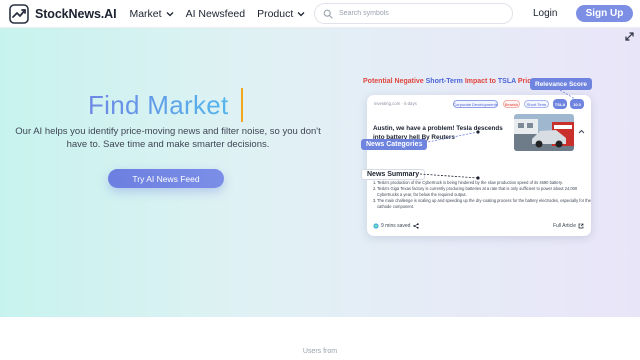 The width and height of the screenshot is (640, 360). Describe the element at coordinates (416, 226) in the screenshot. I see `share-icon` at that location.